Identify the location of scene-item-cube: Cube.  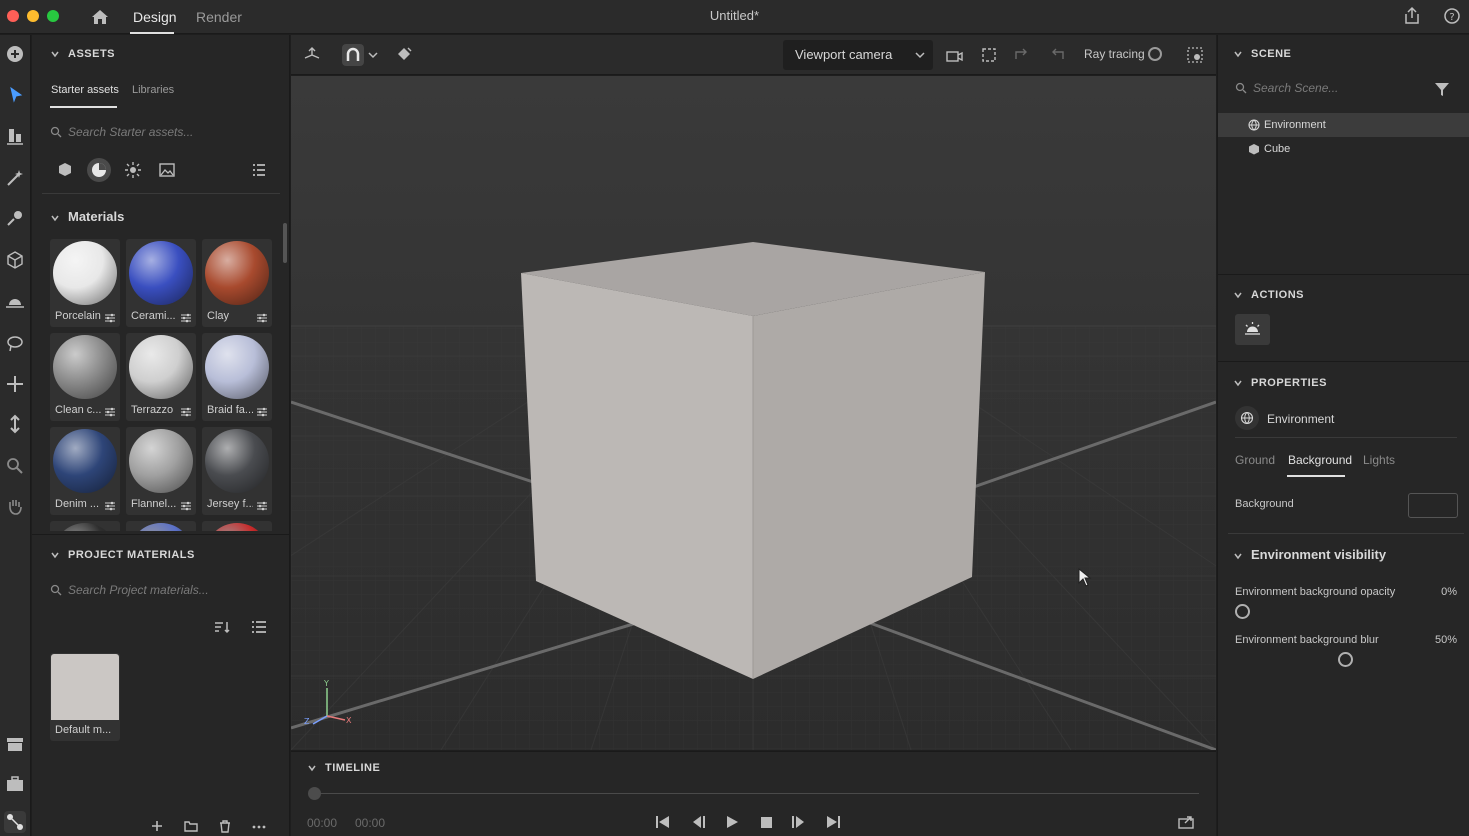
(1343, 149).